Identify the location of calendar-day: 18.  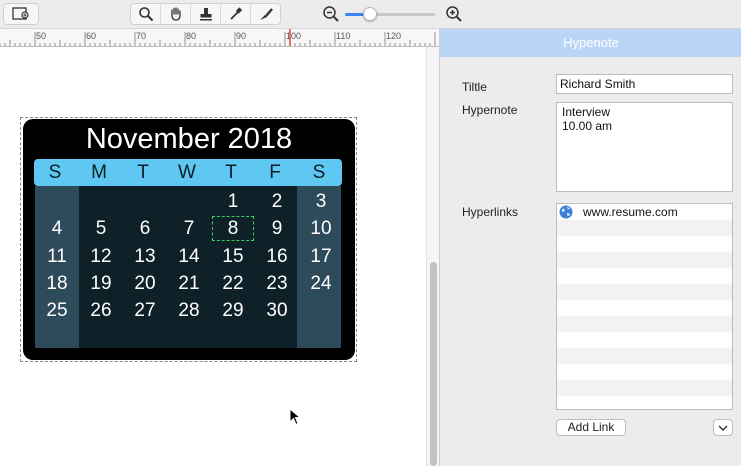
(57, 283).